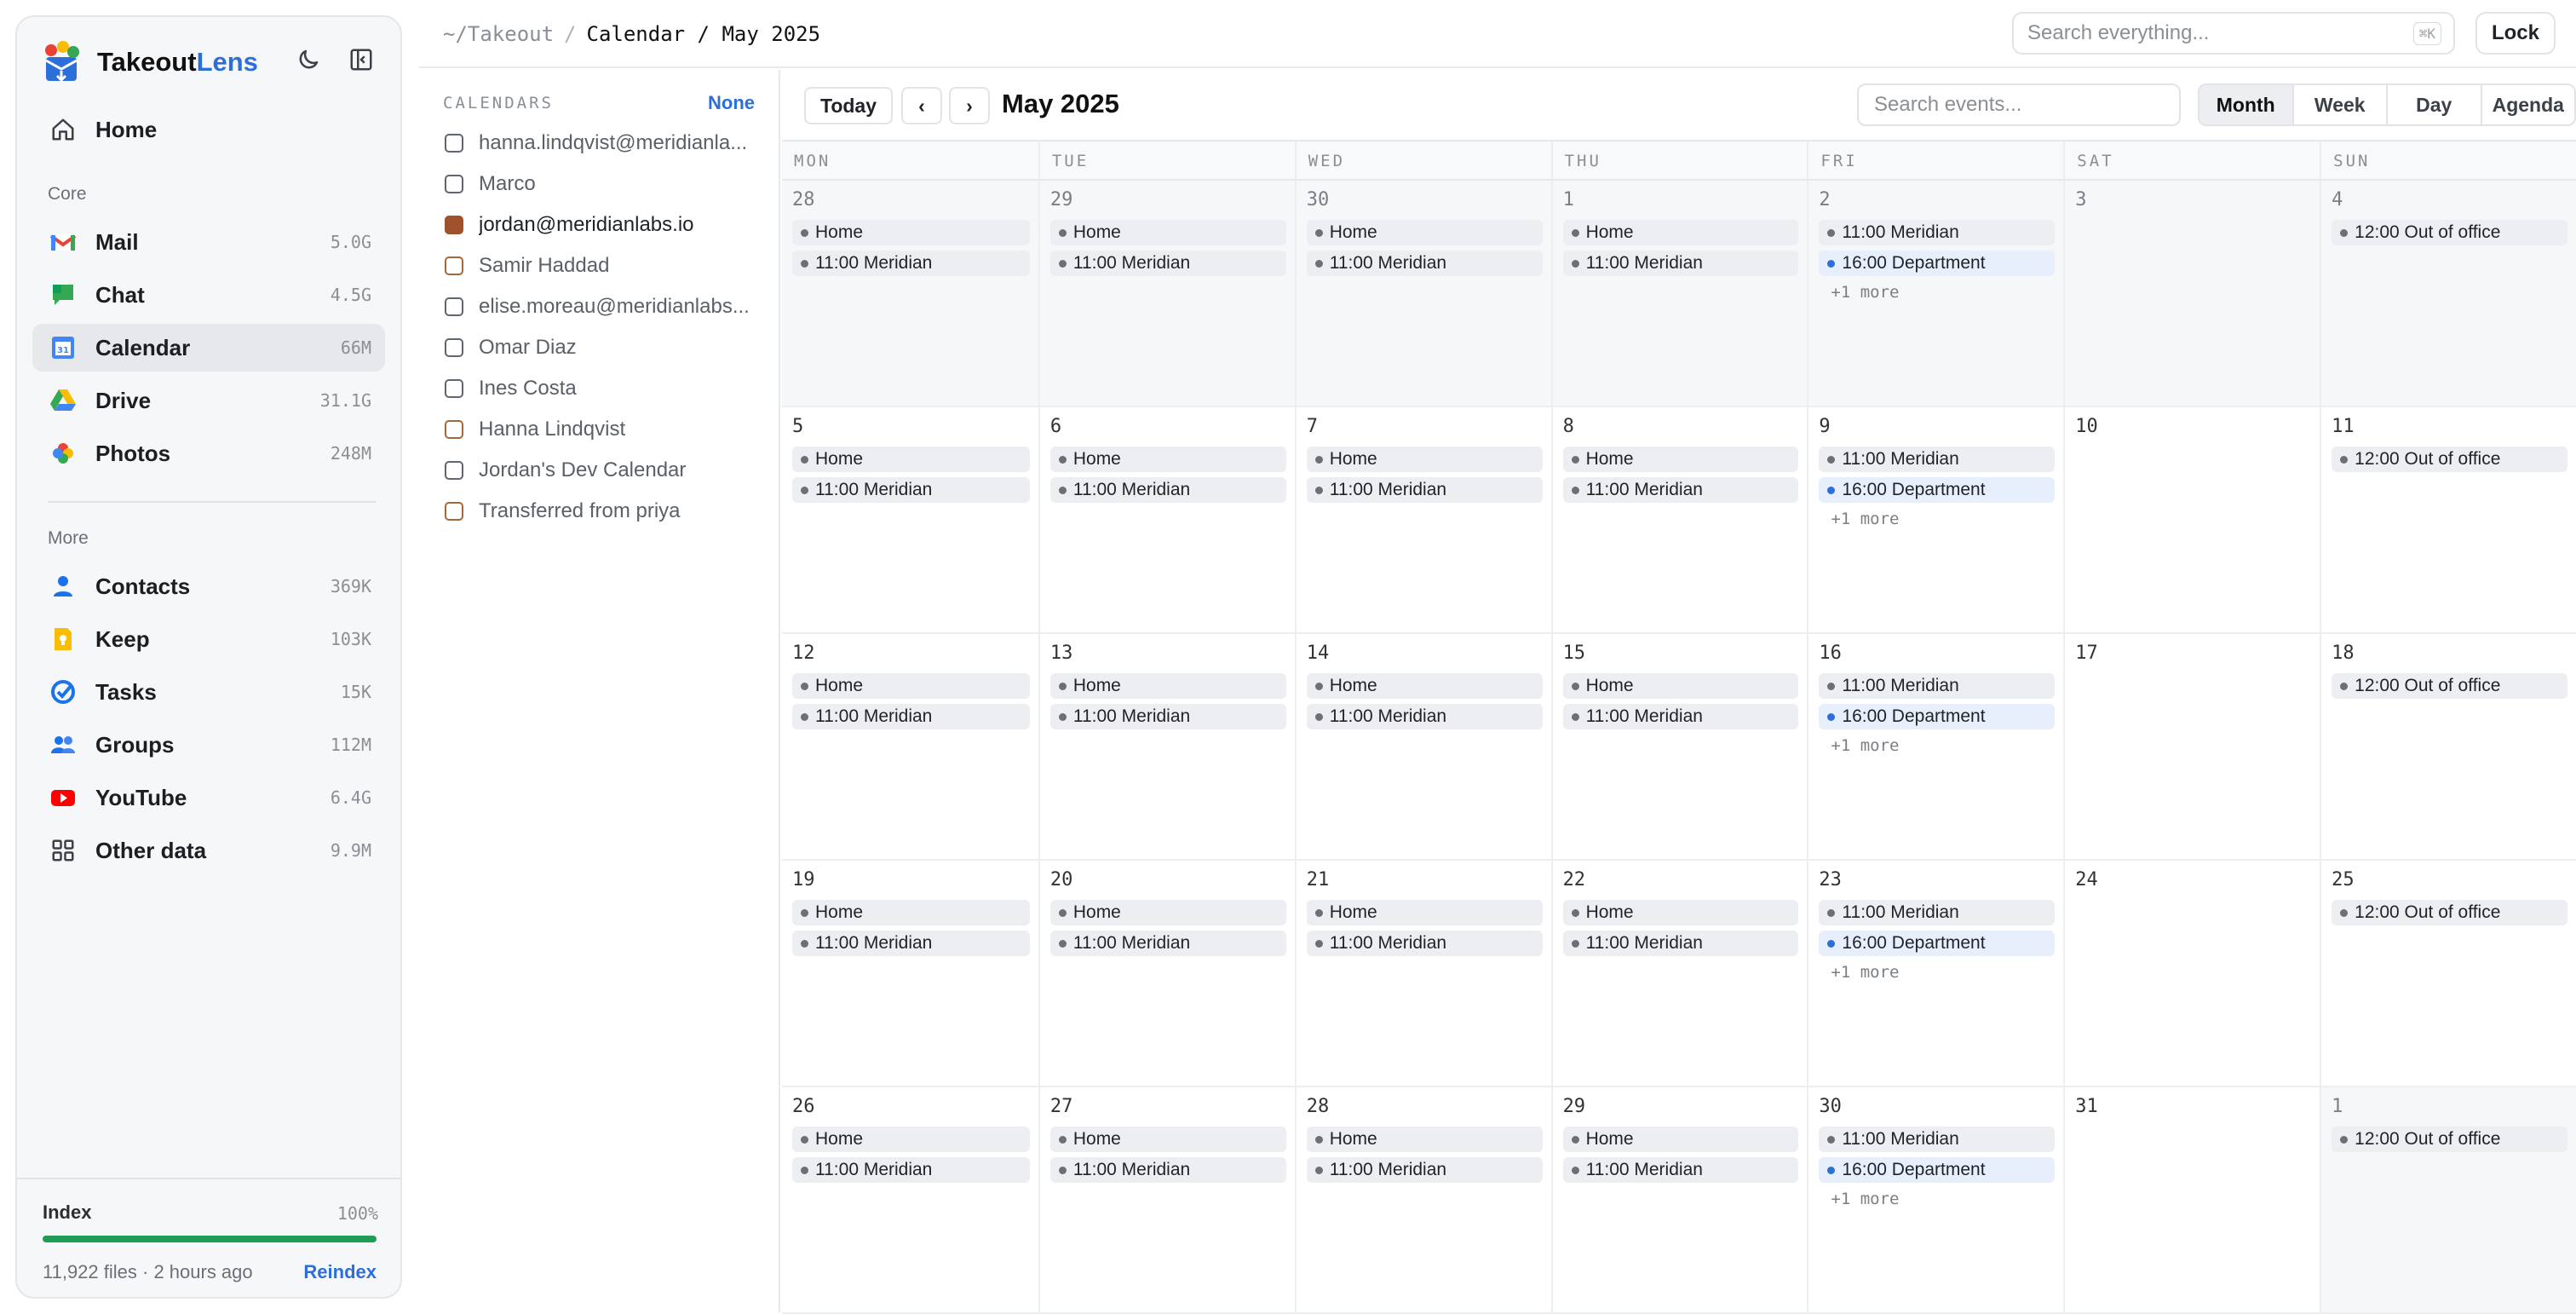 This screenshot has height=1314, width=2576. Describe the element at coordinates (208, 242) in the screenshot. I see `nav-mail: Mail 5.0G` at that location.